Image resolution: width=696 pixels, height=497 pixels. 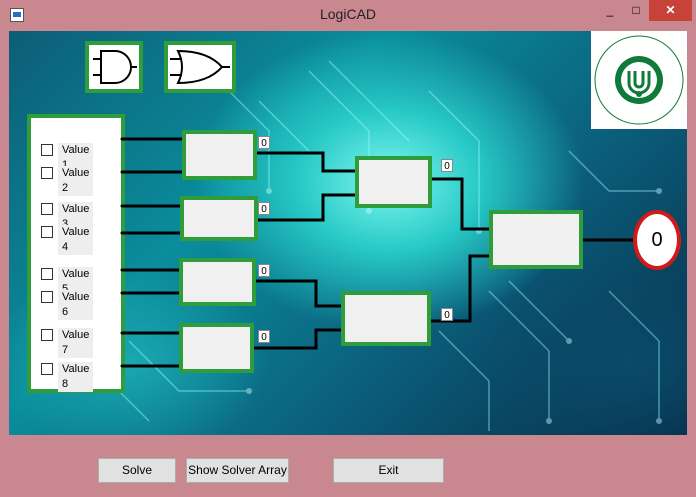 I want to click on palette-and-gate, so click(x=114, y=67).